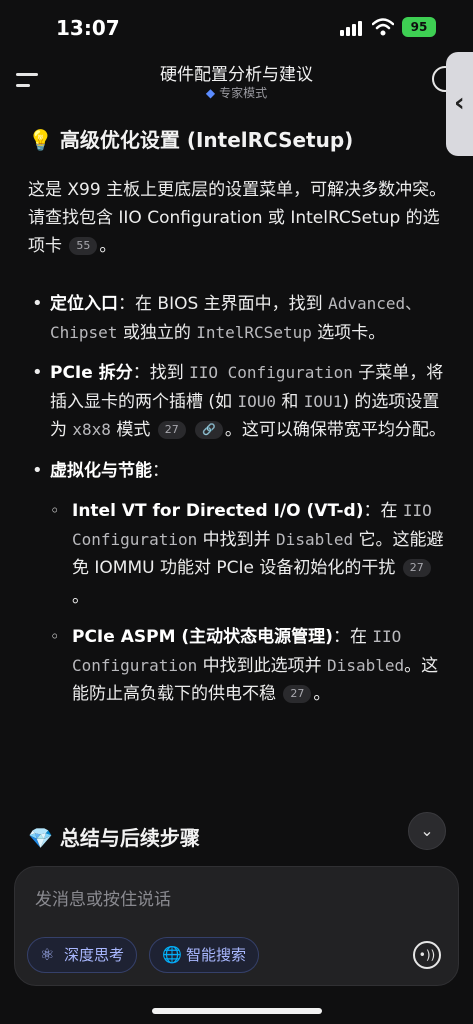 This screenshot has width=473, height=1024. I want to click on item-text: 中找到此选项并, so click(262, 665).